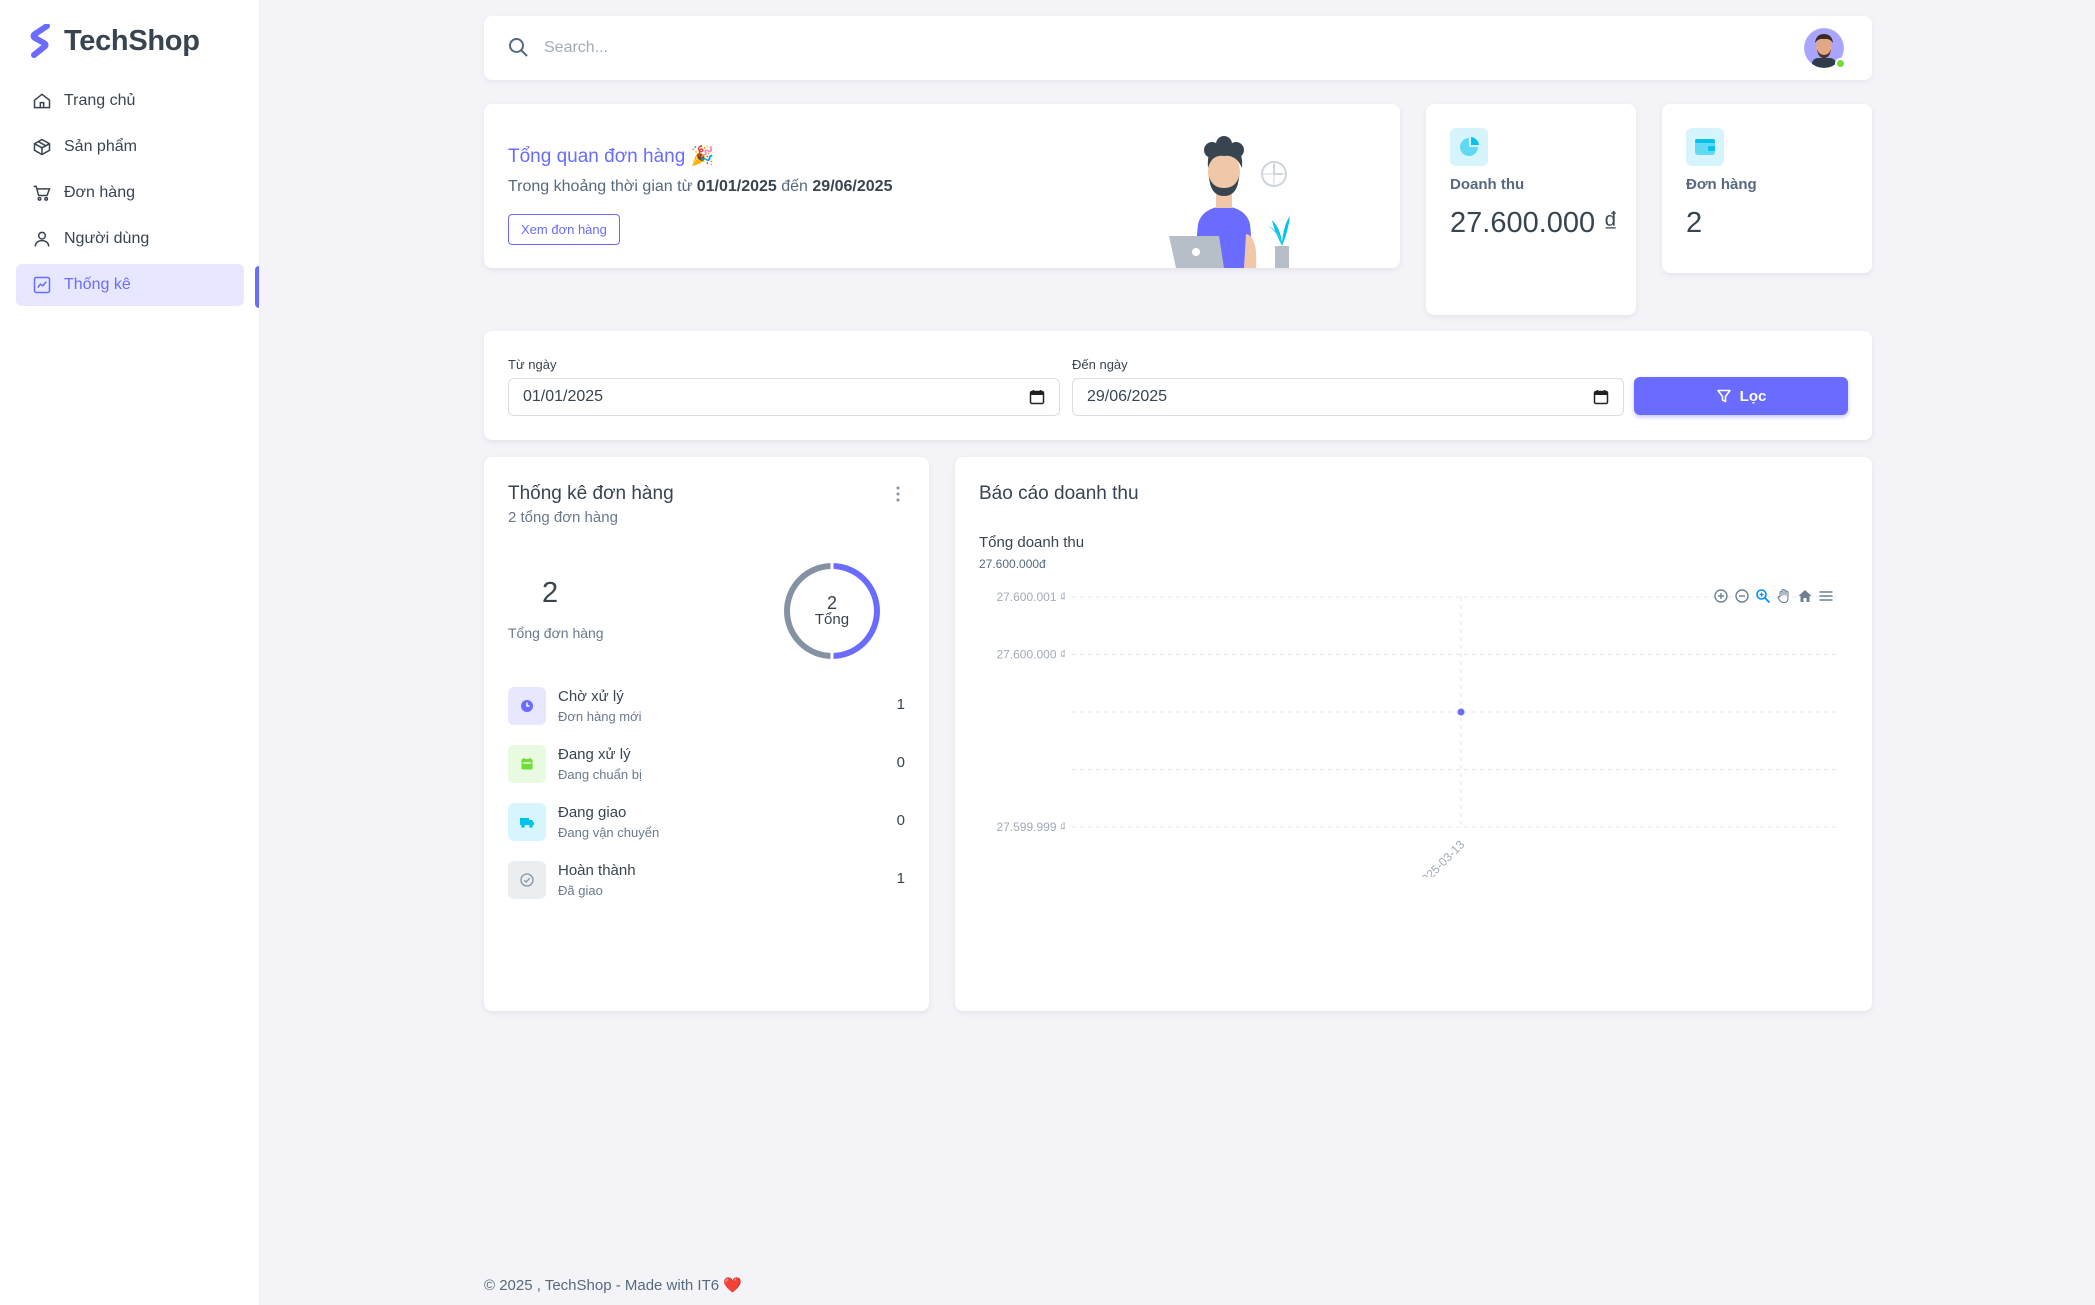 The width and height of the screenshot is (2095, 1305). I want to click on revenue-stat-card: Doanh thu 27.600.000 ₫, so click(1531, 209).